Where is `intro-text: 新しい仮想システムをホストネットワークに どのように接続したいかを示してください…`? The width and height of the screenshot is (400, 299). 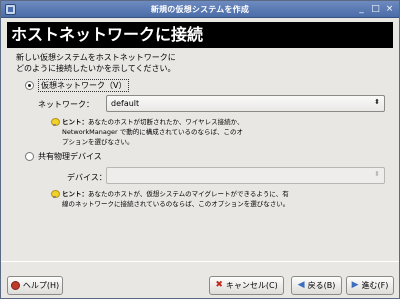 intro-text: 新しい仮想システムをホストネットワークに どのように接続したいかを示してください… is located at coordinates (201, 63).